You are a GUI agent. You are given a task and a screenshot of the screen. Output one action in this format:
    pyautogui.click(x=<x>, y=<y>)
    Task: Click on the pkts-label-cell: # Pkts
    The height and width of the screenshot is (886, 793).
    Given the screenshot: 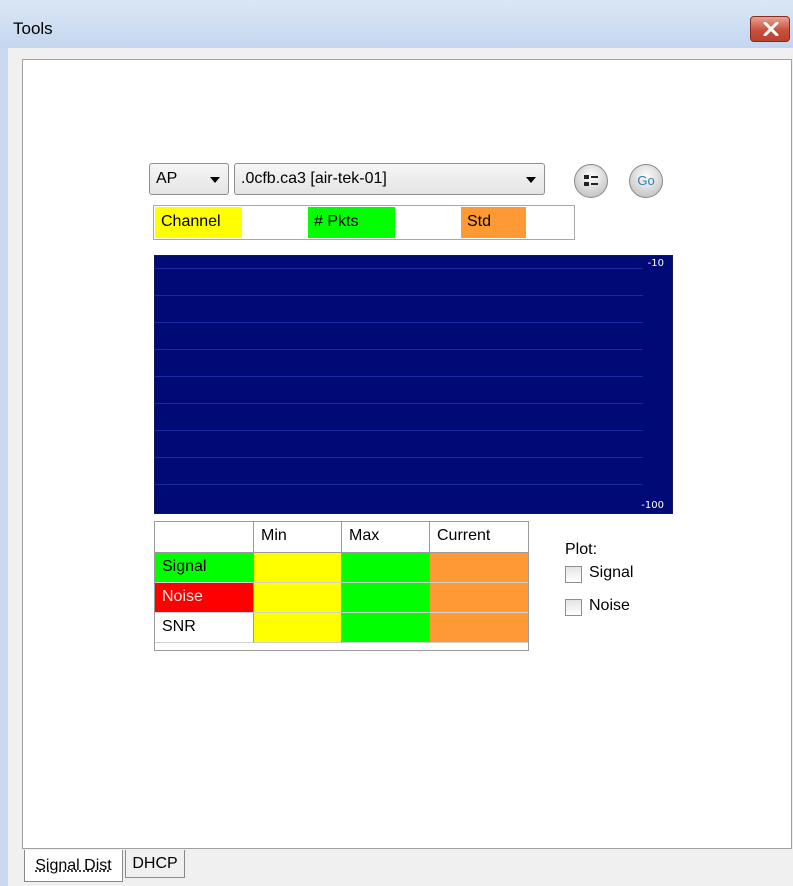 What is the action you would take?
    pyautogui.click(x=351, y=222)
    